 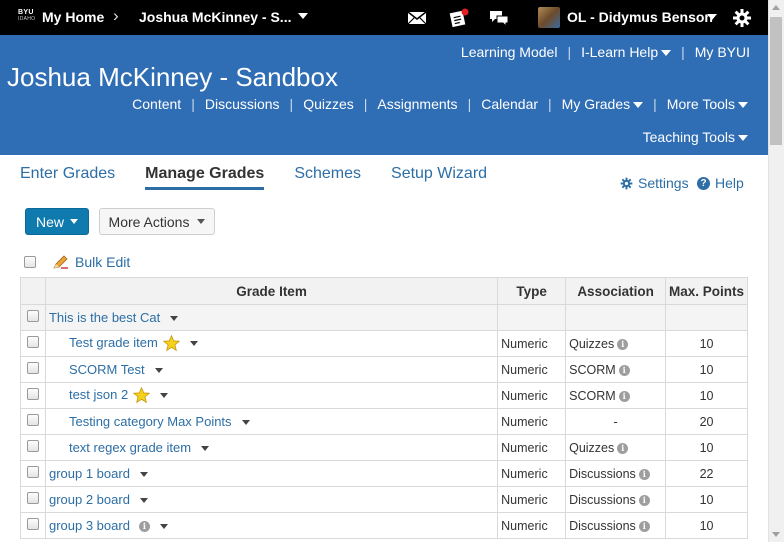 I want to click on header-association: Association, so click(x=616, y=291).